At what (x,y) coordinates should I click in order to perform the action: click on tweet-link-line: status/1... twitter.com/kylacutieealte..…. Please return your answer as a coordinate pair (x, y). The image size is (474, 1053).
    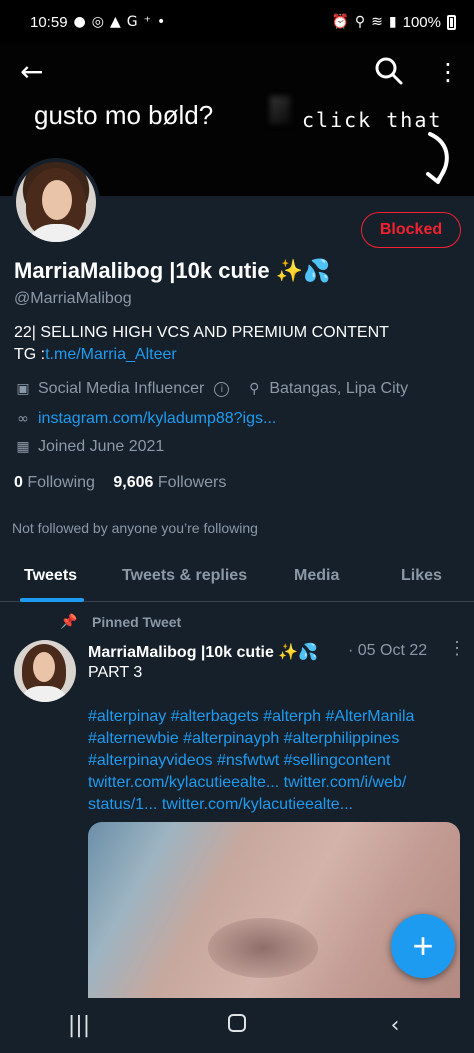
    Looking at the image, I should click on (273, 805).